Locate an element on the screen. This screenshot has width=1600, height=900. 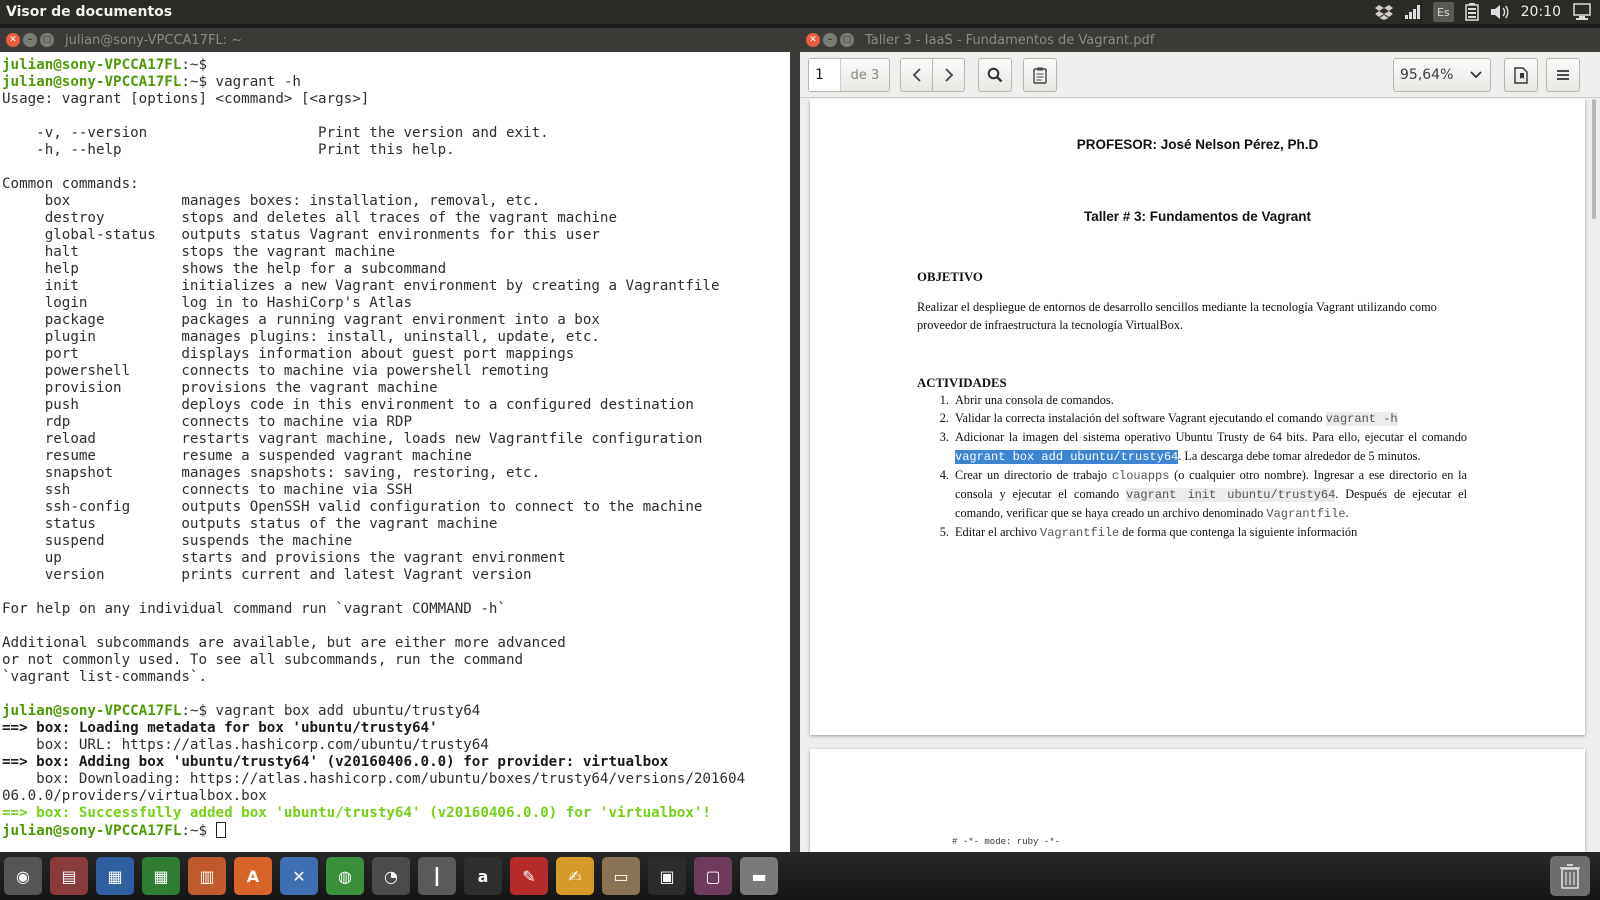
terminal-line: julian@sony-VPCCA17FL:~$ is located at coordinates (396, 830).